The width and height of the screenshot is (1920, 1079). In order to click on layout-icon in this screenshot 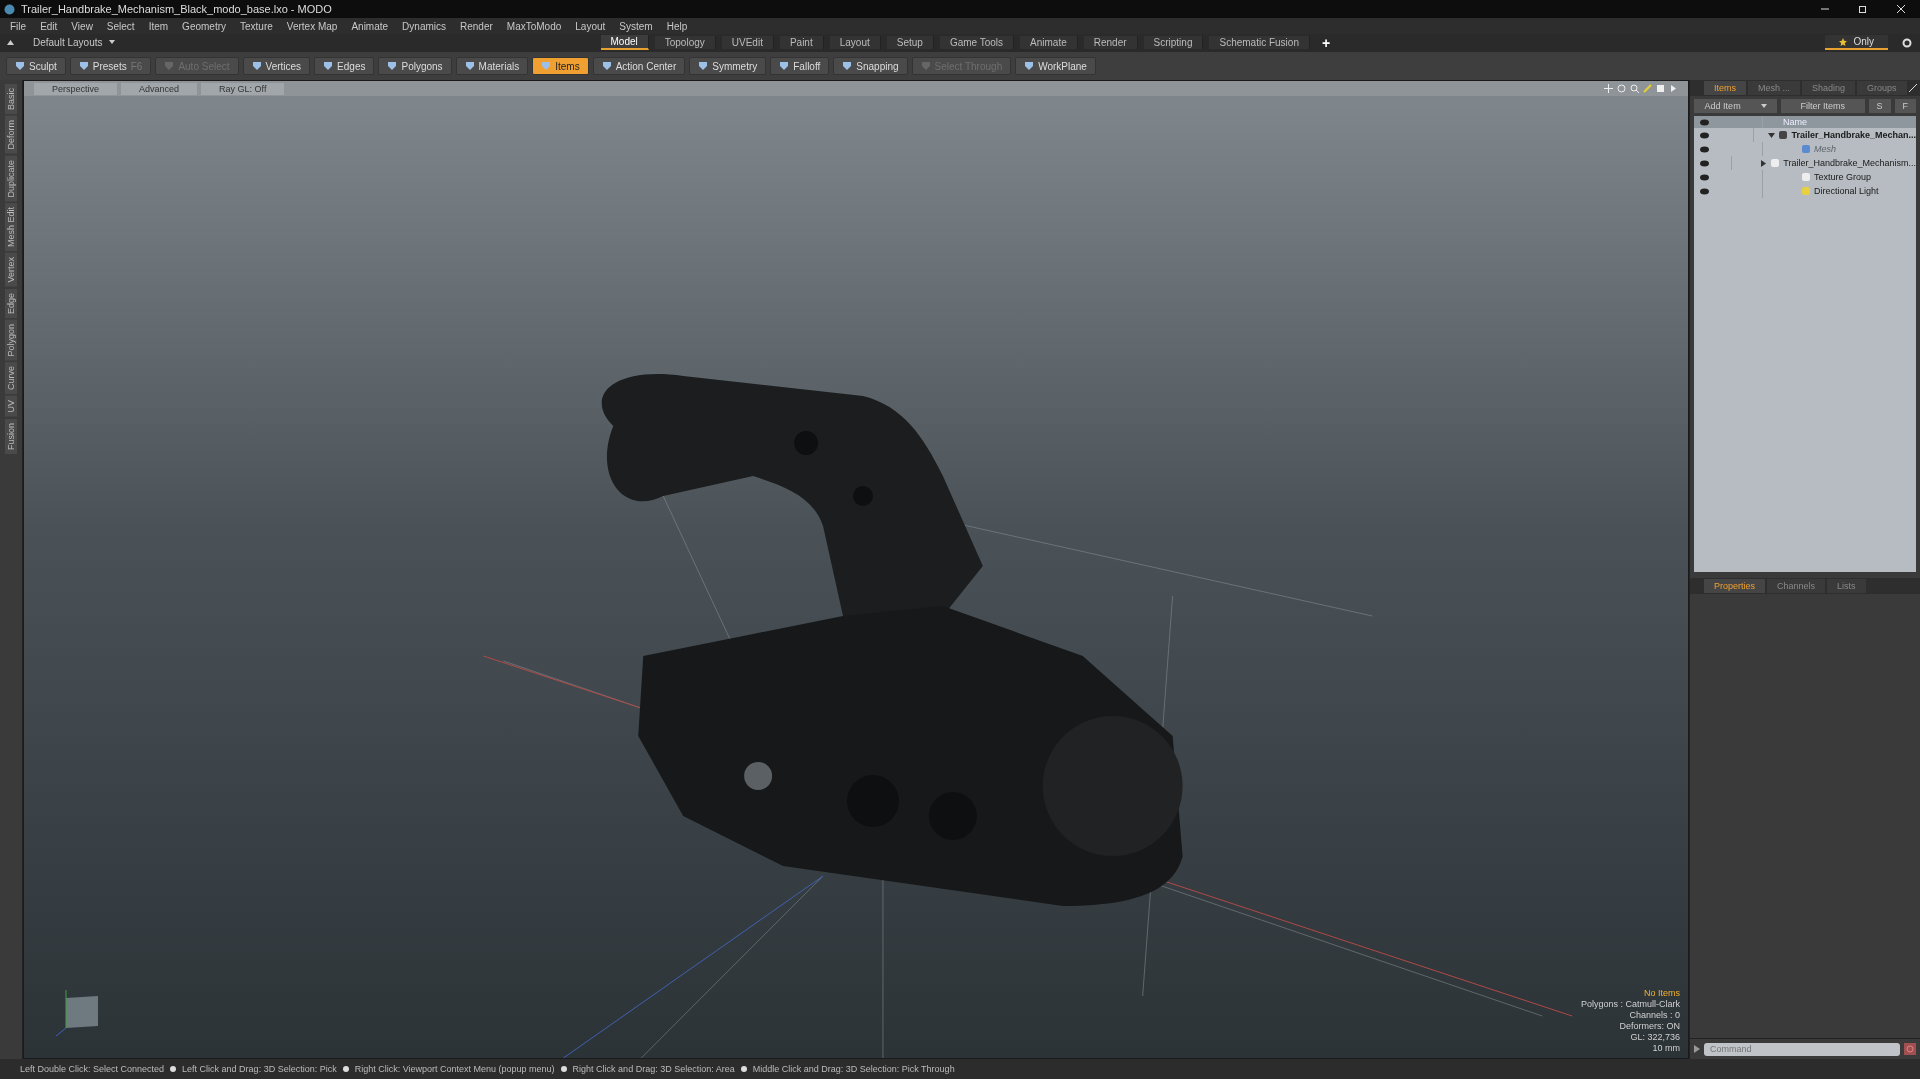, I will do `click(10, 42)`.